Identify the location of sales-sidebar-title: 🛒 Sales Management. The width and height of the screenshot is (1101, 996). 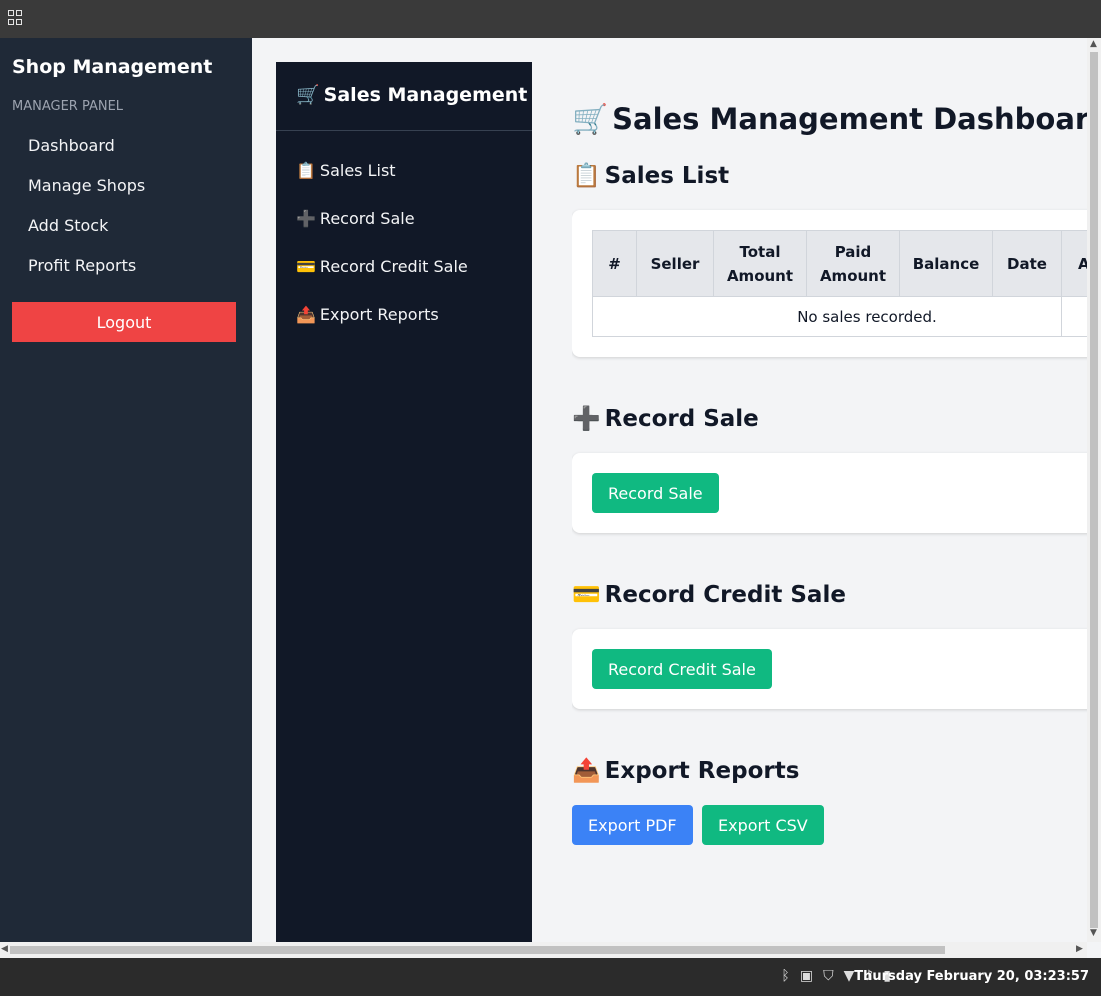
(404, 96).